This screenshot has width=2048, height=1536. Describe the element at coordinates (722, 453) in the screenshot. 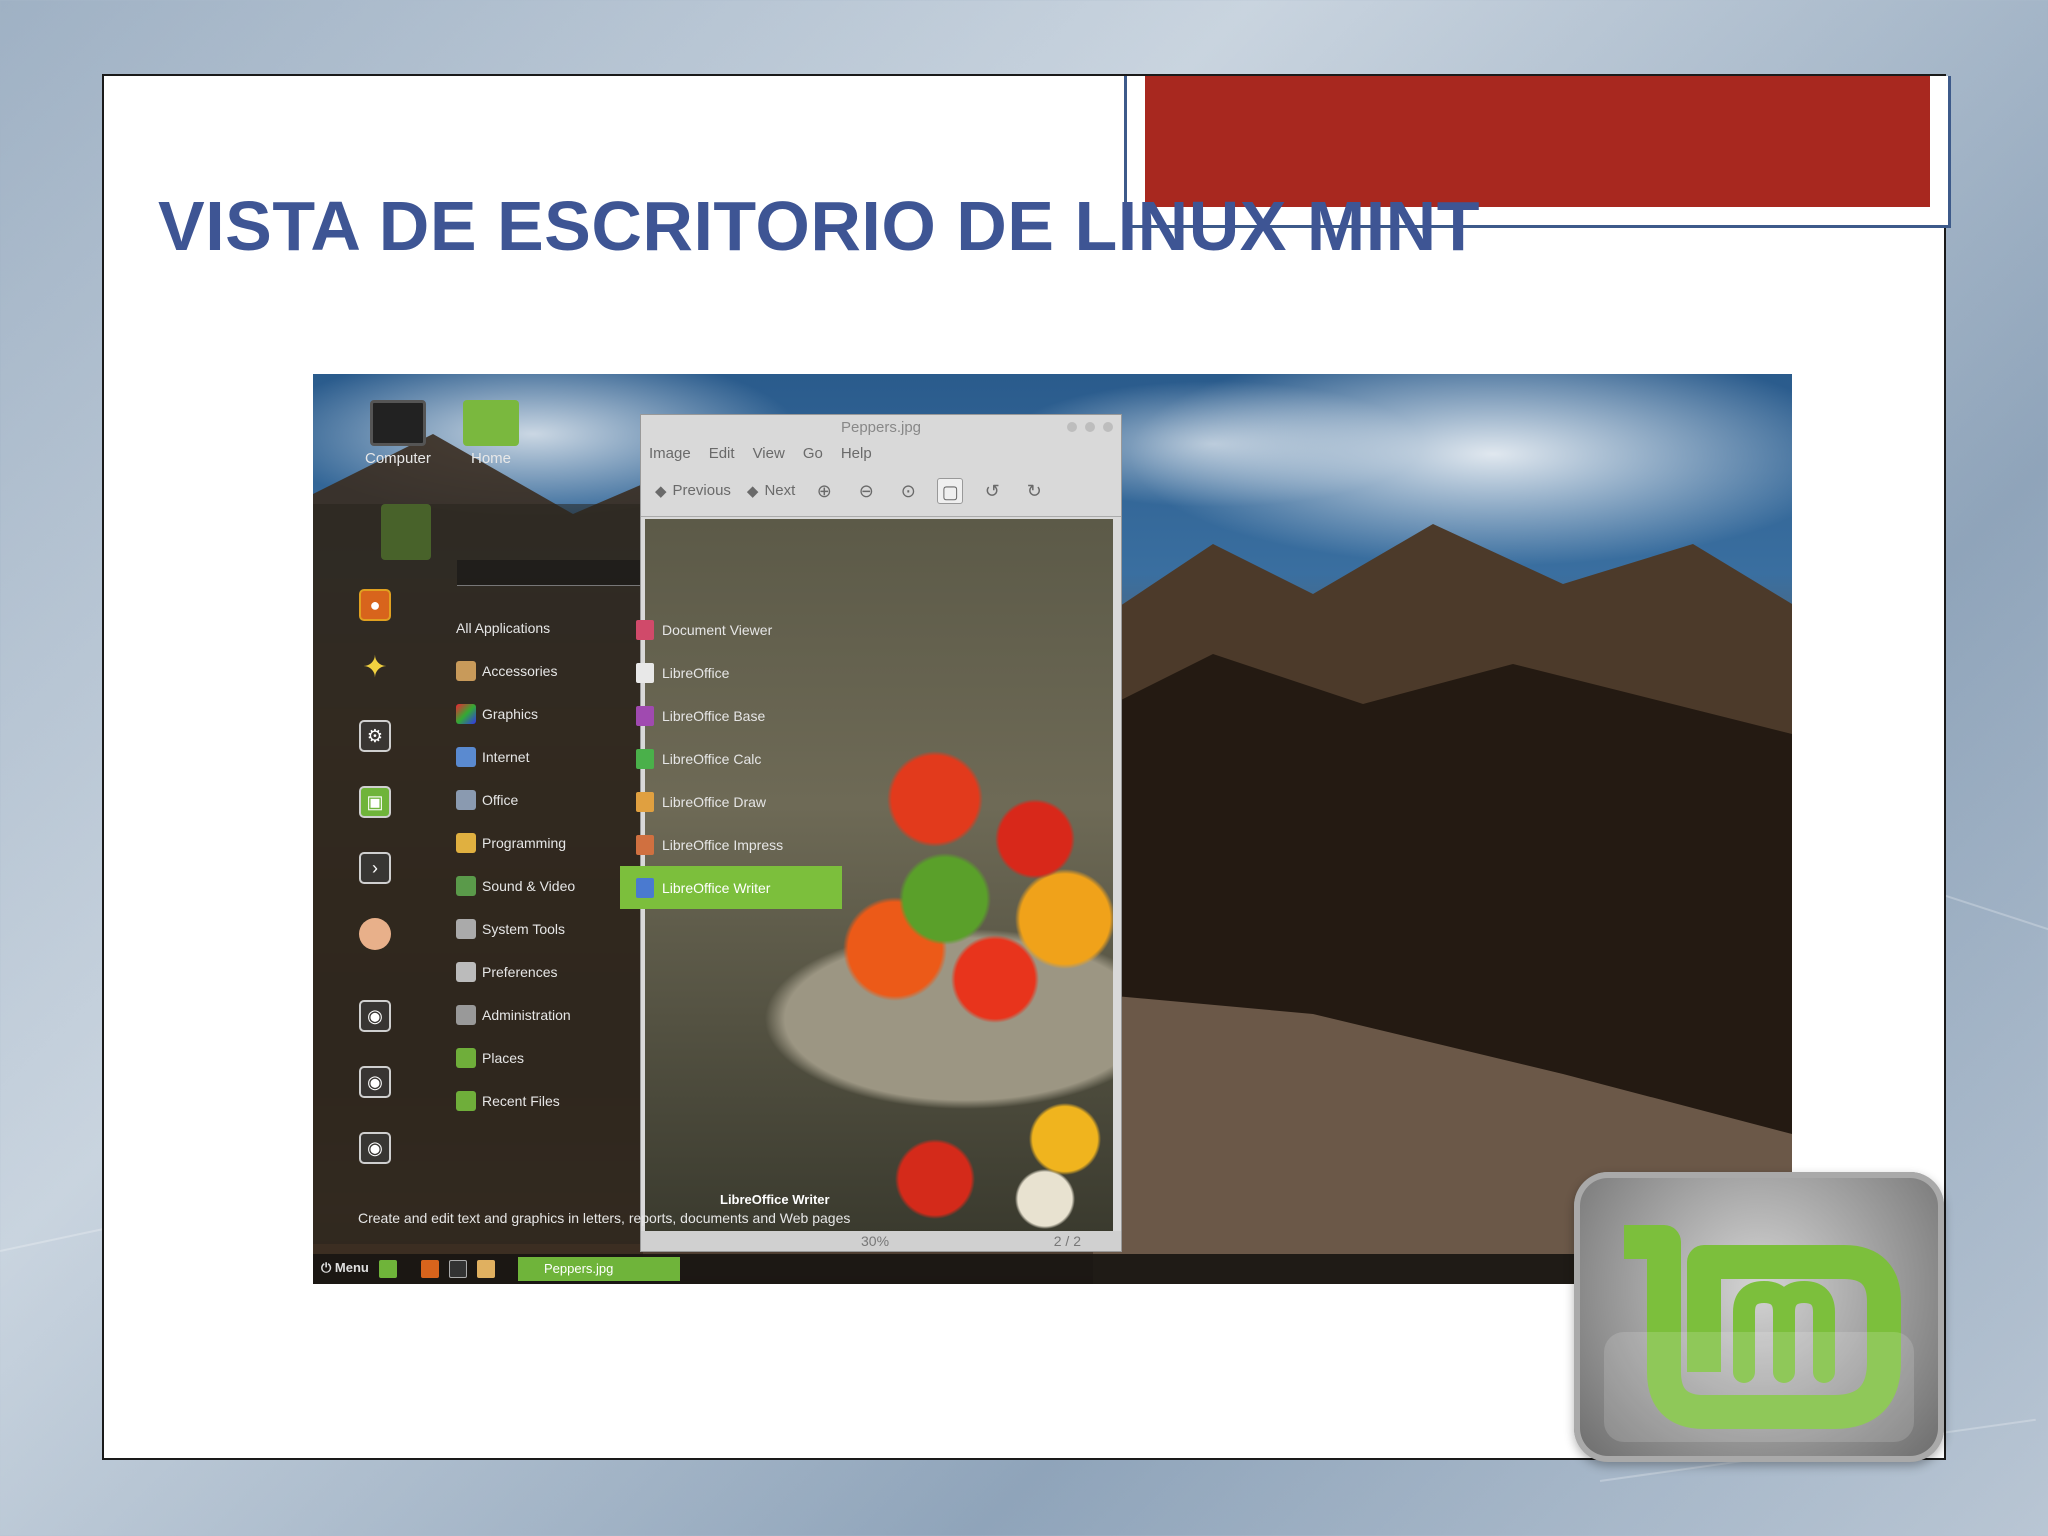

I see `menu-edit: Edit` at that location.